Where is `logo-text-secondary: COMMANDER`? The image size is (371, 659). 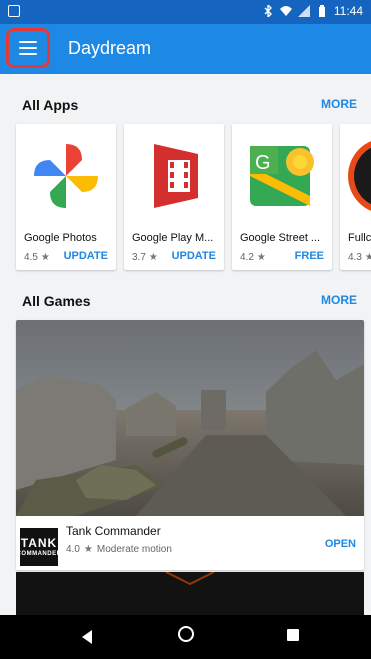 logo-text-secondary: COMMANDER is located at coordinates (39, 554).